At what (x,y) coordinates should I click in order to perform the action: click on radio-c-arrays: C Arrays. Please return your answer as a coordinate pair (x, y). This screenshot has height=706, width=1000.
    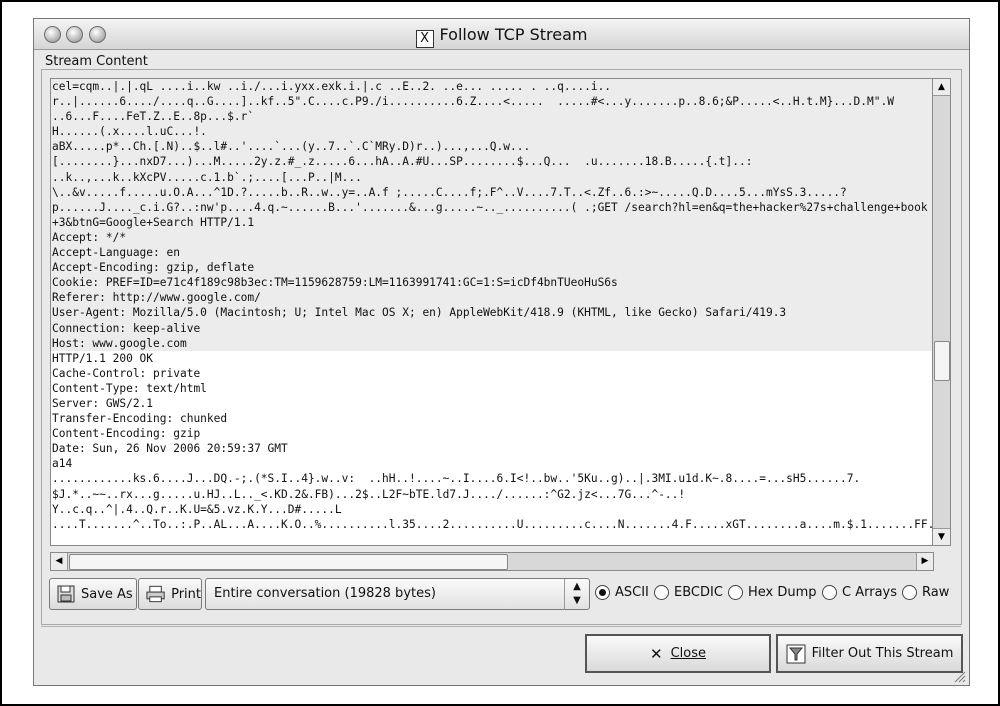
    Looking at the image, I should click on (859, 592).